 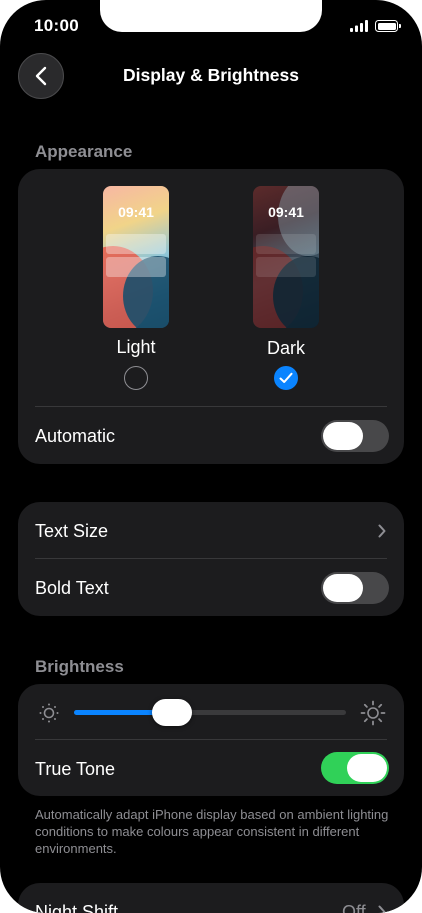 I want to click on bold-text-label: Bold Text, so click(x=72, y=588).